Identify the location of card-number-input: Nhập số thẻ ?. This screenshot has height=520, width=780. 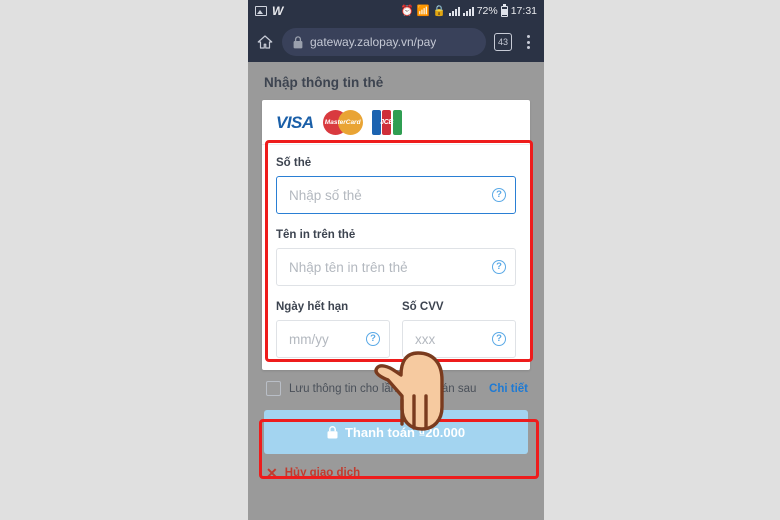
(396, 195).